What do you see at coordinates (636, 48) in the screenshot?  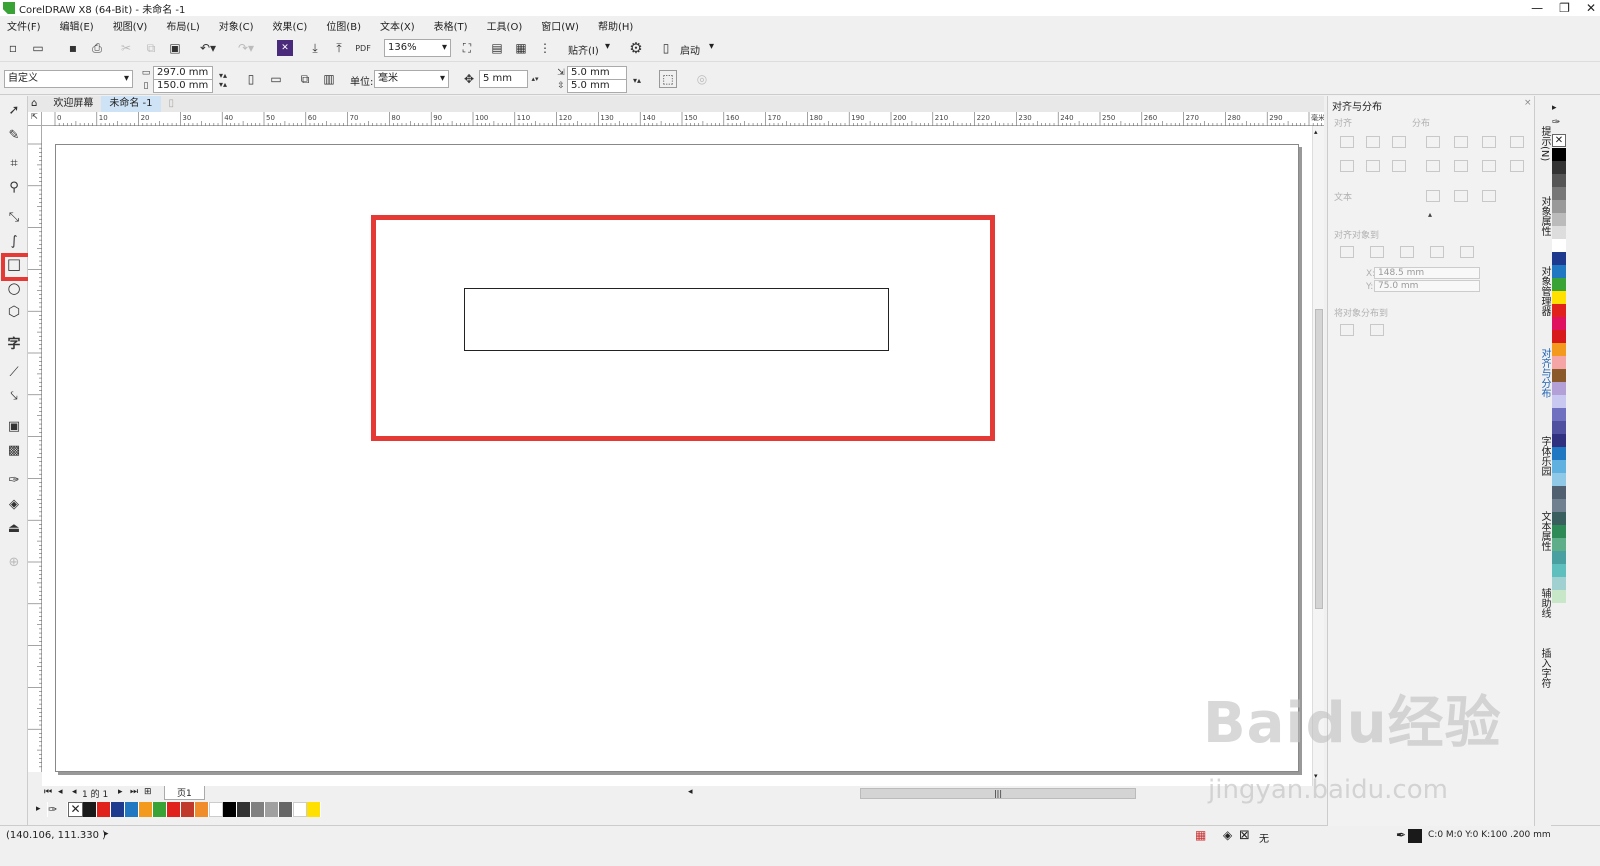 I see `options-gear-icon: ⚙` at bounding box center [636, 48].